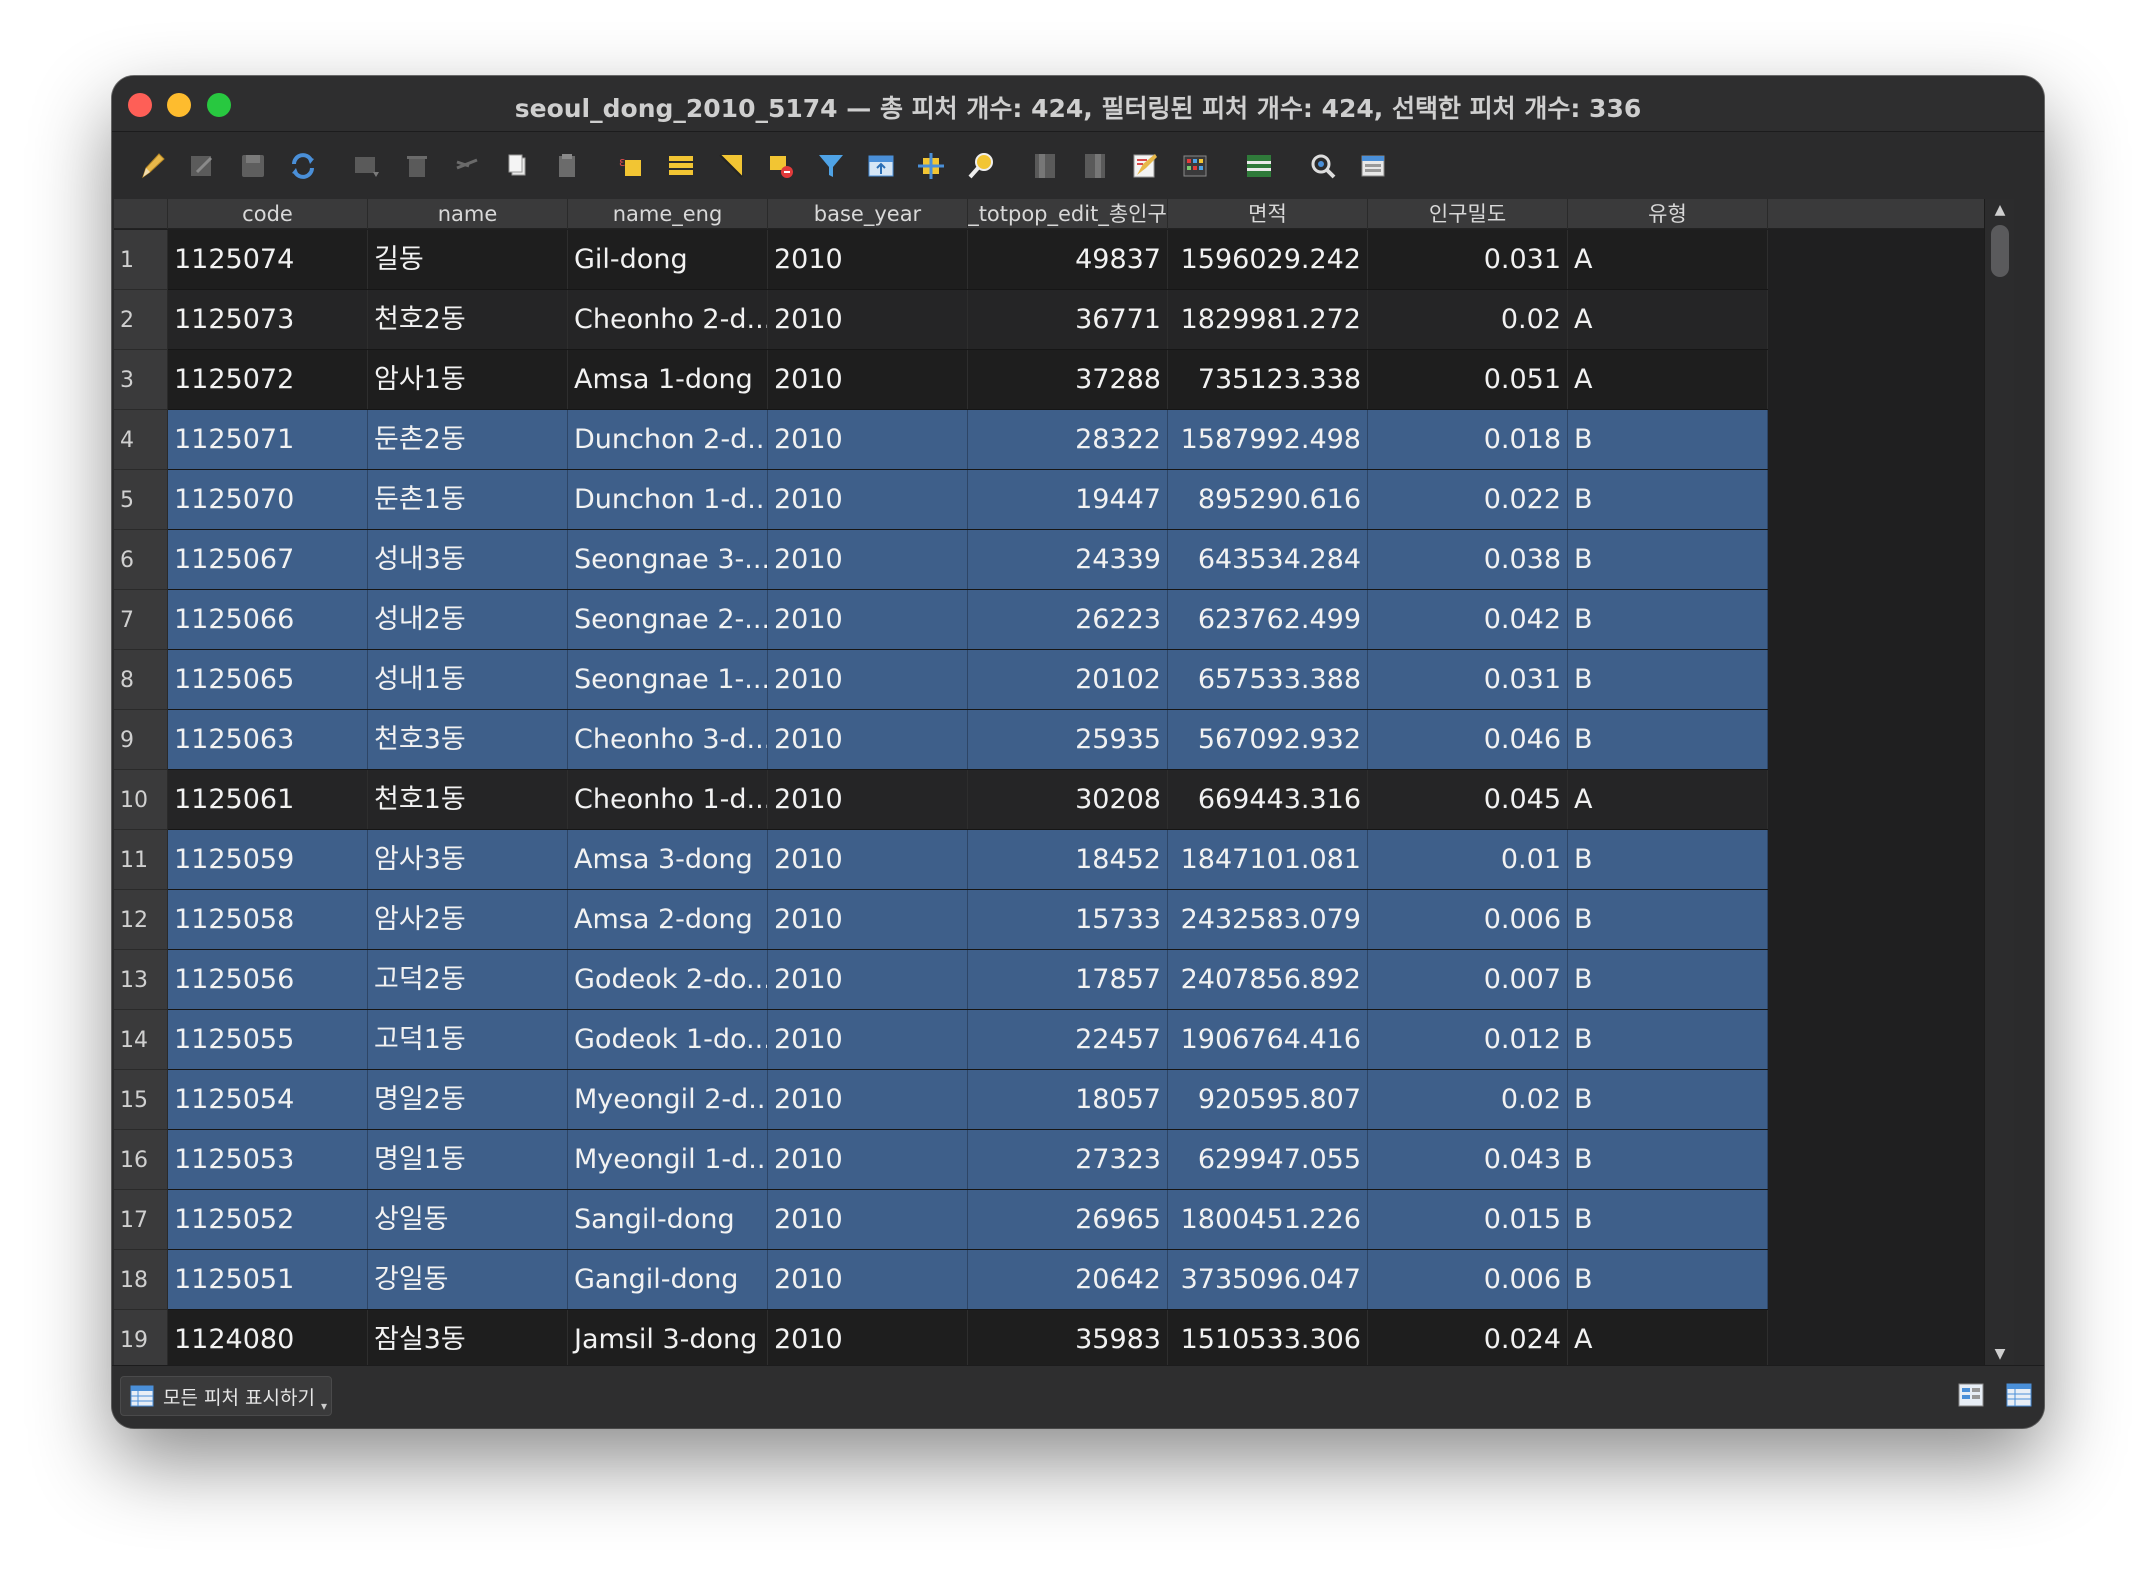 This screenshot has height=1578, width=2156. What do you see at coordinates (1068, 380) in the screenshot?
I see `cell-totpop: 37288` at bounding box center [1068, 380].